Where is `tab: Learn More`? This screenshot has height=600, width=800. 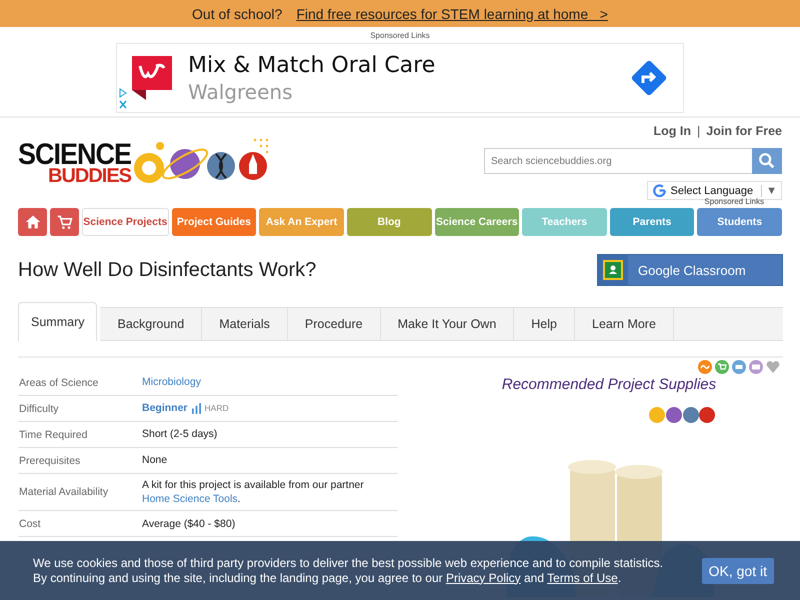 tab: Learn More is located at coordinates (624, 324).